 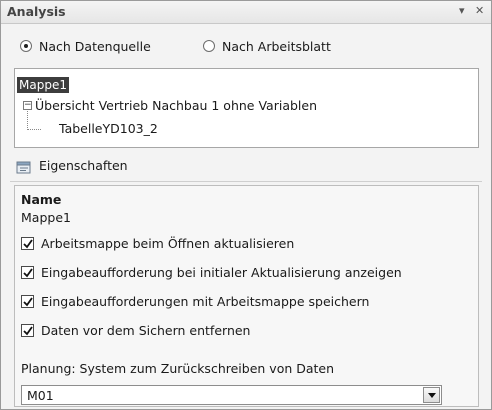 I want to click on writeback-system-select: M01, so click(x=231, y=395).